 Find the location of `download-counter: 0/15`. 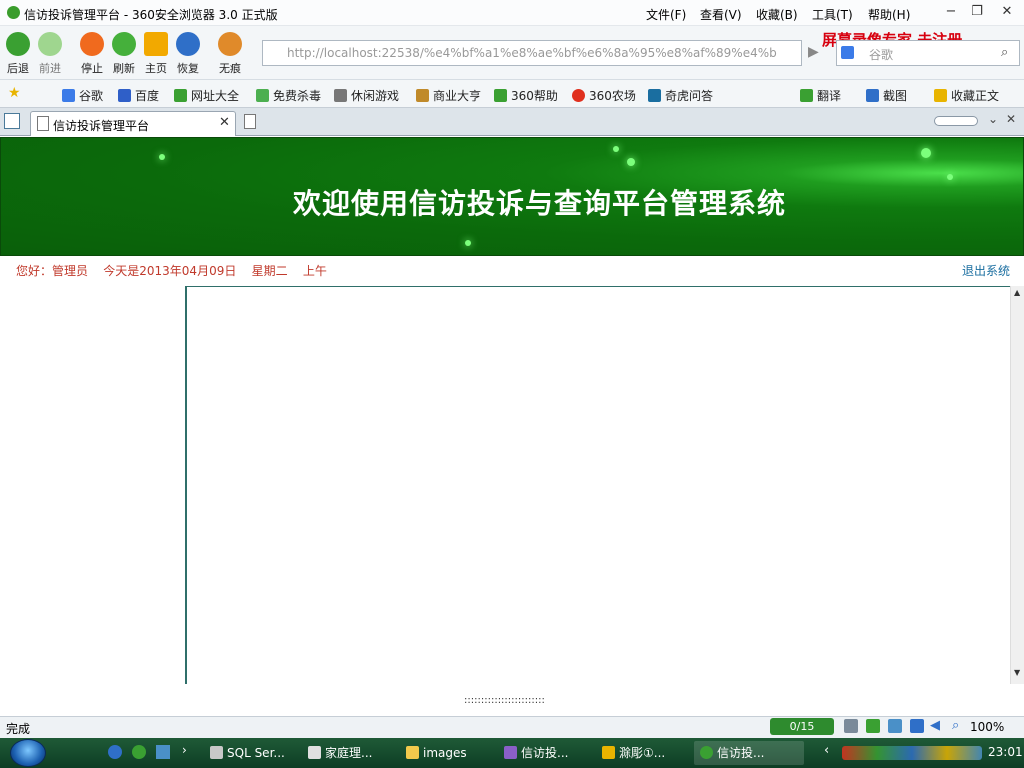

download-counter: 0/15 is located at coordinates (802, 726).